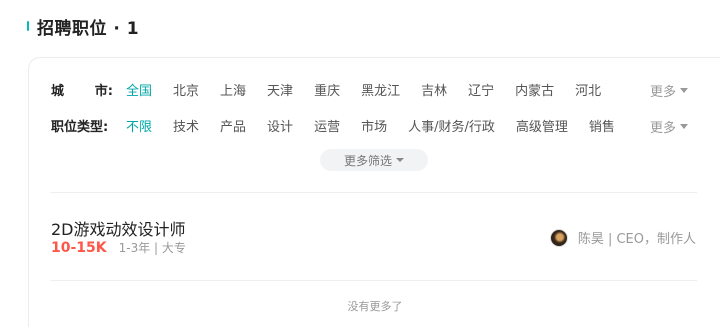 The height and width of the screenshot is (327, 720). I want to click on city-option-heilongjiang: 黑龙江, so click(380, 89).